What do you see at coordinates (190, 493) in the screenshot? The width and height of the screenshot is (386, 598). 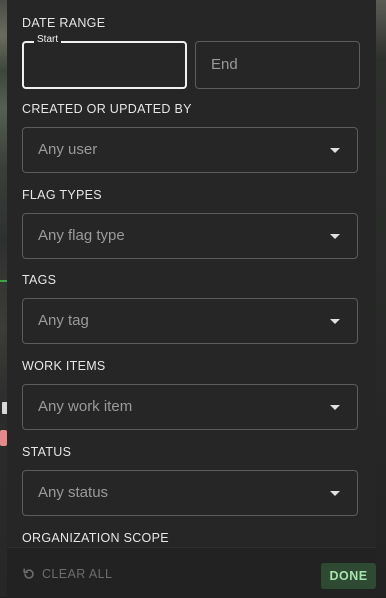 I see `status-select: Any status` at bounding box center [190, 493].